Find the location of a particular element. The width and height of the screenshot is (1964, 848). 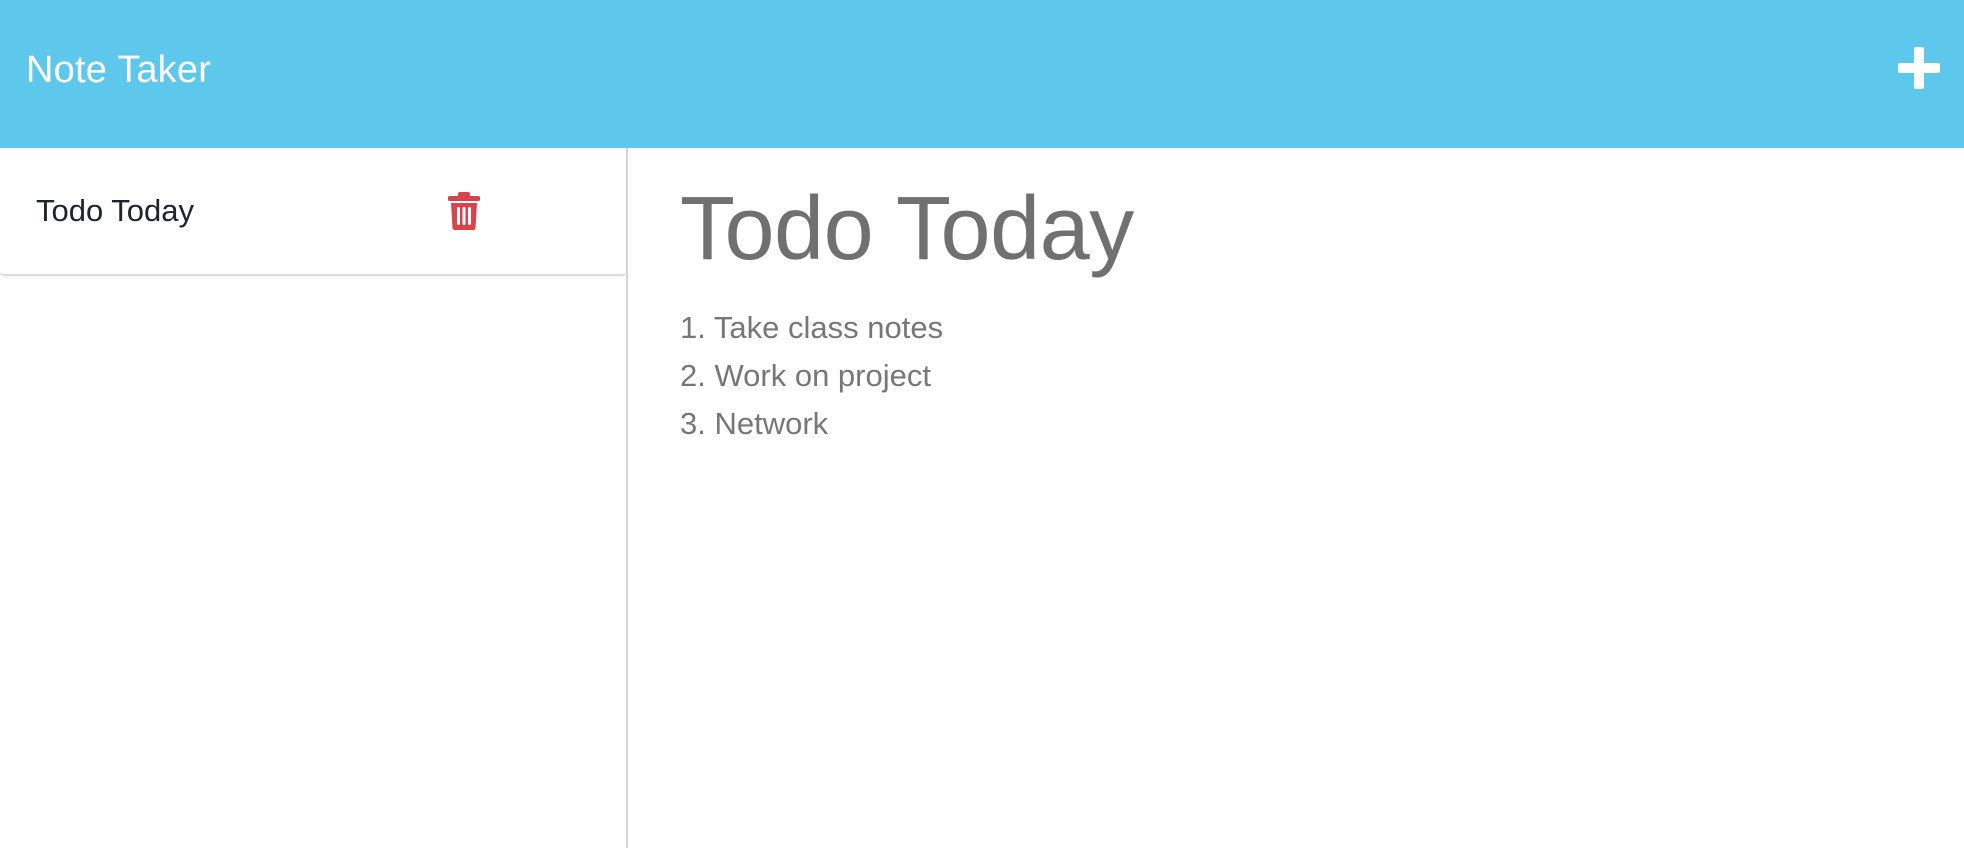

new-note-button is located at coordinates (1919, 68).